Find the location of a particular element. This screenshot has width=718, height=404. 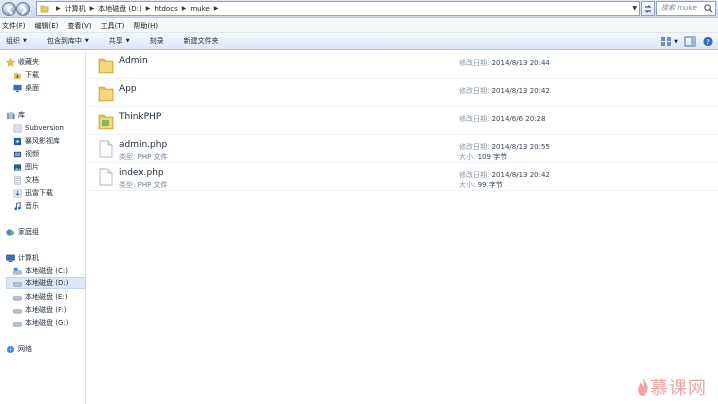

size-label: 大小: is located at coordinates (467, 157).